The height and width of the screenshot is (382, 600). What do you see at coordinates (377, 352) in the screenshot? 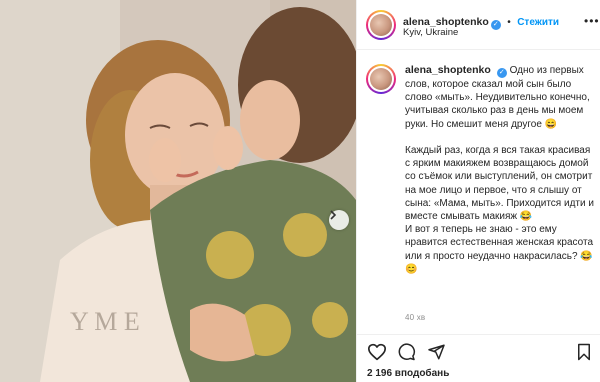
I see `heart-icon` at bounding box center [377, 352].